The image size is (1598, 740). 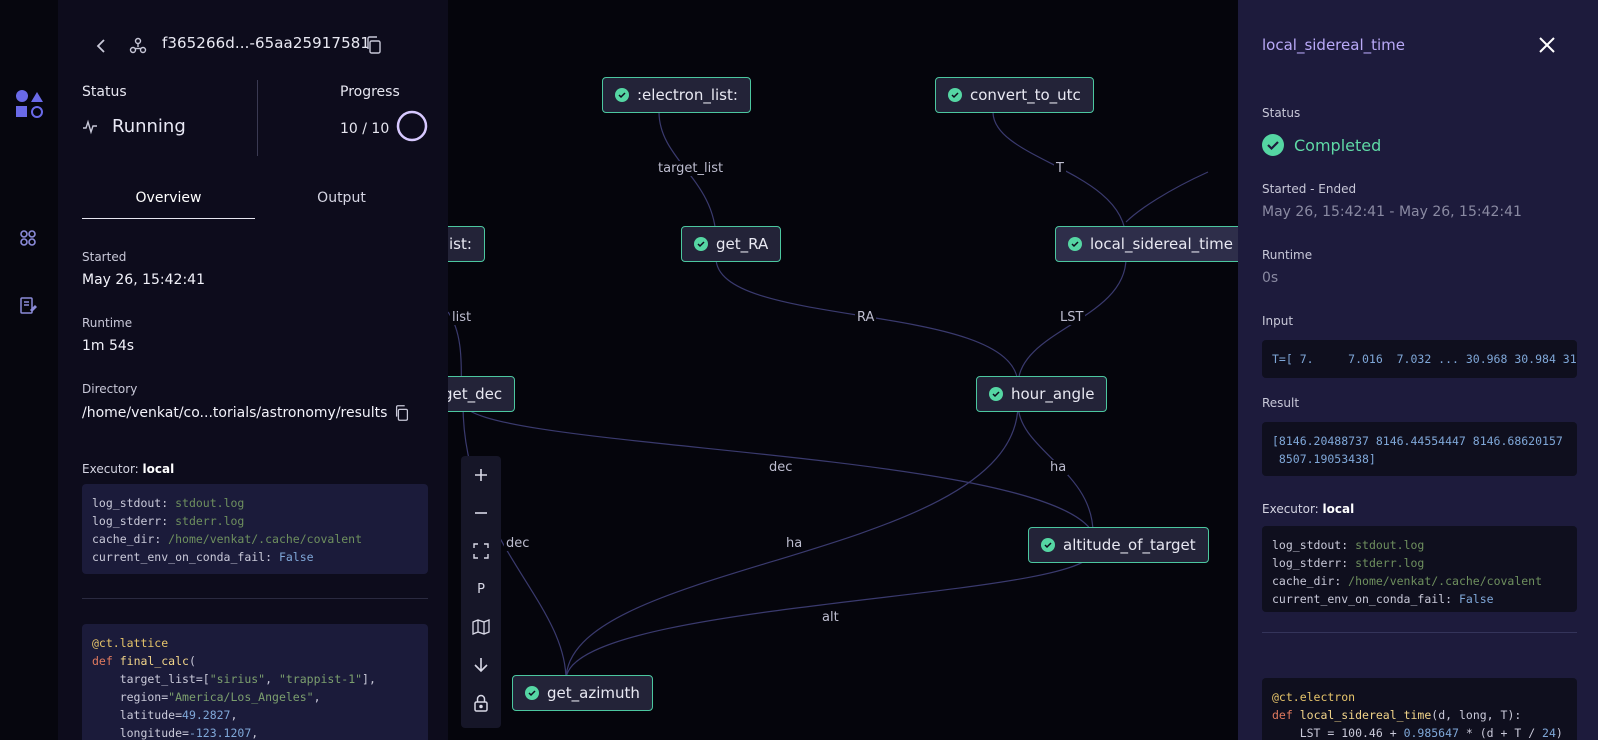 What do you see at coordinates (1333, 45) in the screenshot?
I see `electron-title: local_sidereal_time` at bounding box center [1333, 45].